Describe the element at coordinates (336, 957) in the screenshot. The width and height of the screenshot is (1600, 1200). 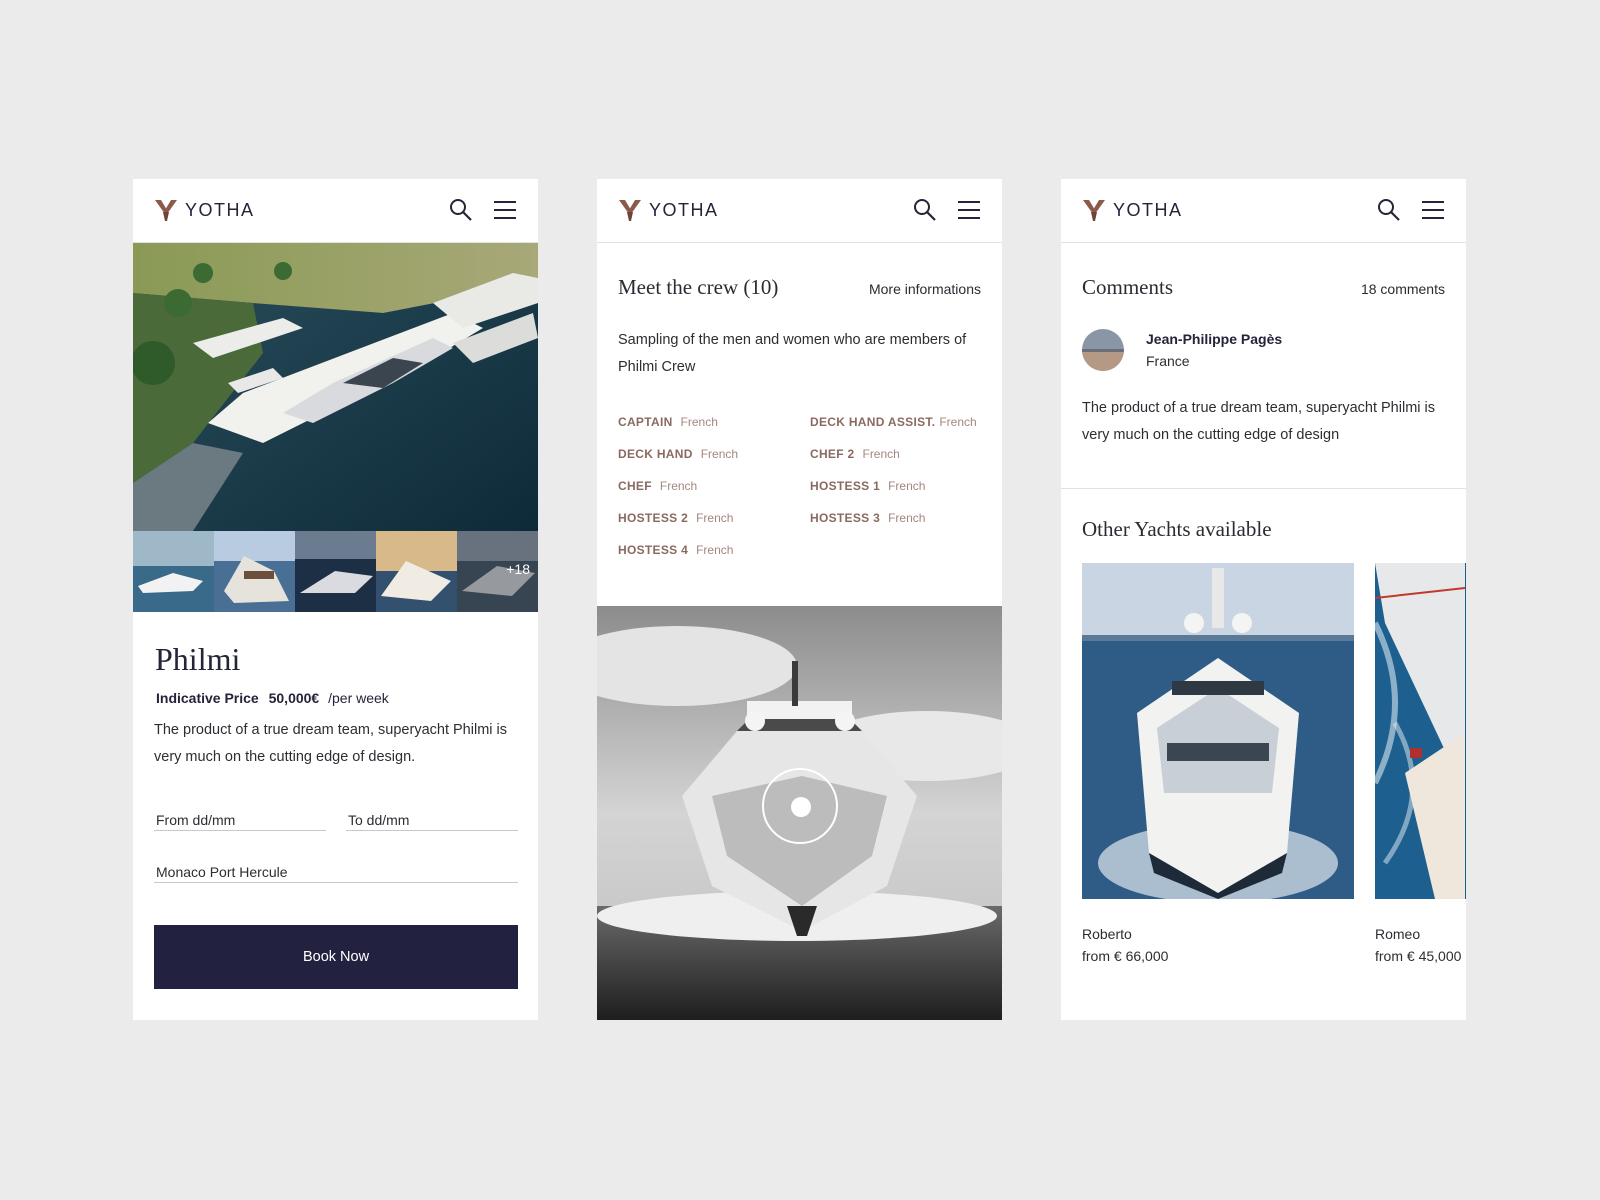
I see `book-now-button: Book Now` at that location.